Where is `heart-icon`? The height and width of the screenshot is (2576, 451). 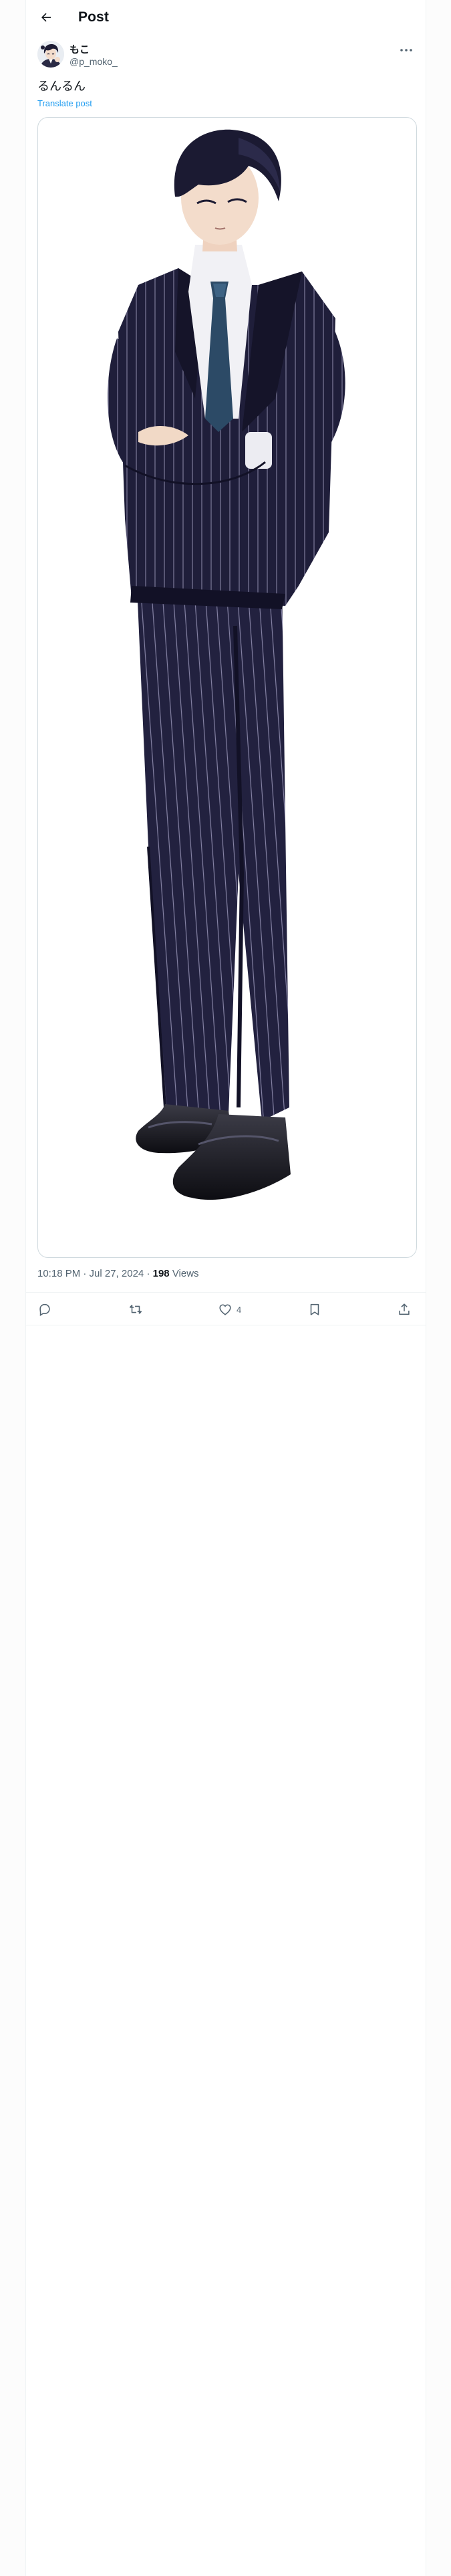
heart-icon is located at coordinates (225, 1309).